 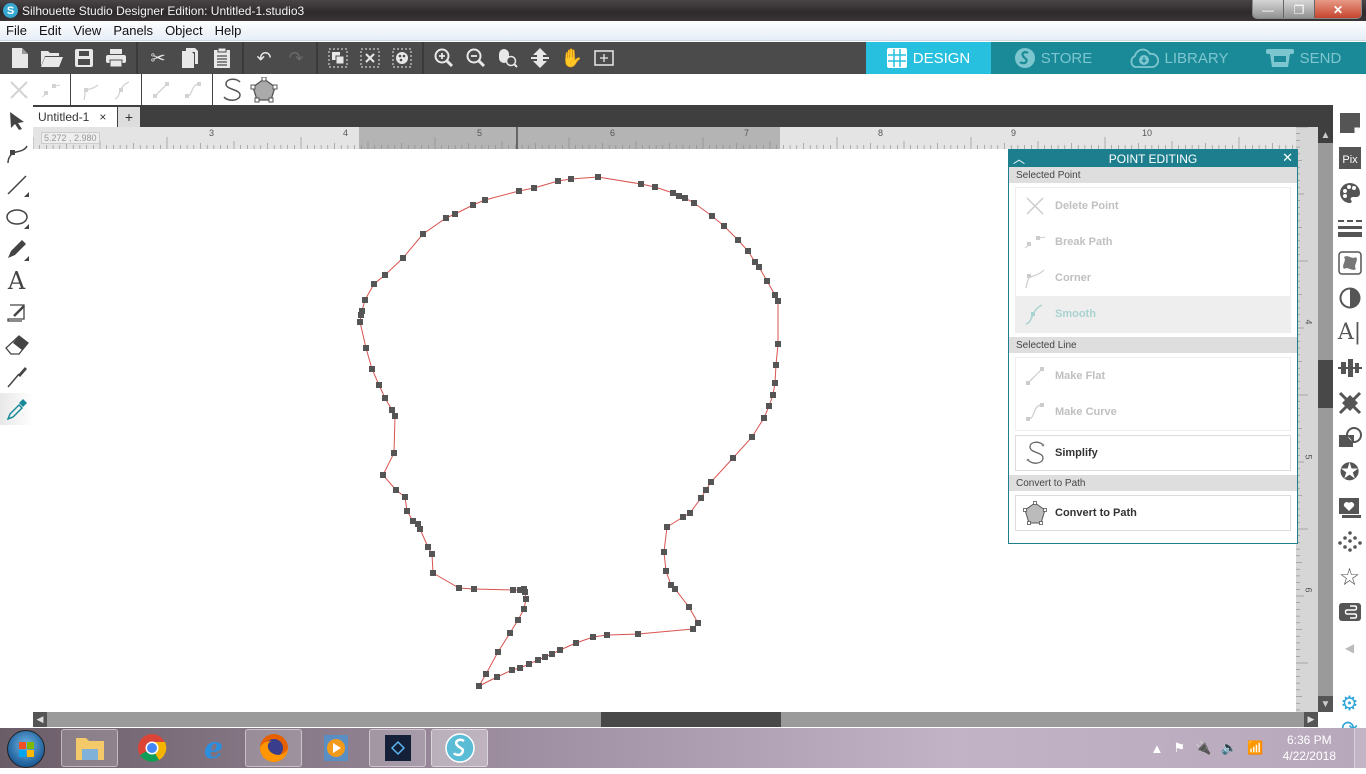 I want to click on menu-file: File, so click(x=16, y=30).